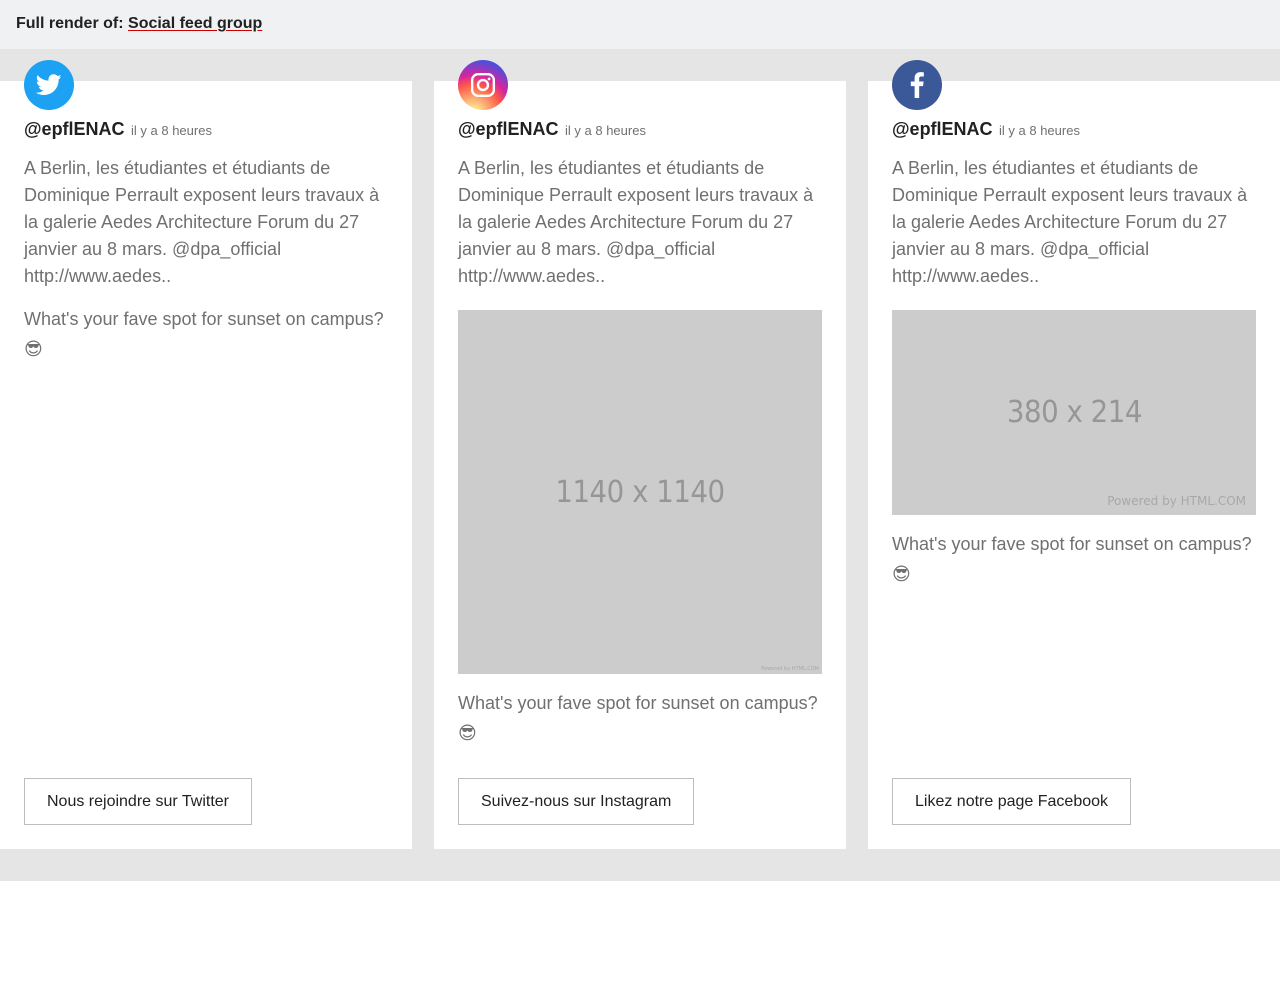  I want to click on render-header: Full render of: Social feed group, so click(640, 24).